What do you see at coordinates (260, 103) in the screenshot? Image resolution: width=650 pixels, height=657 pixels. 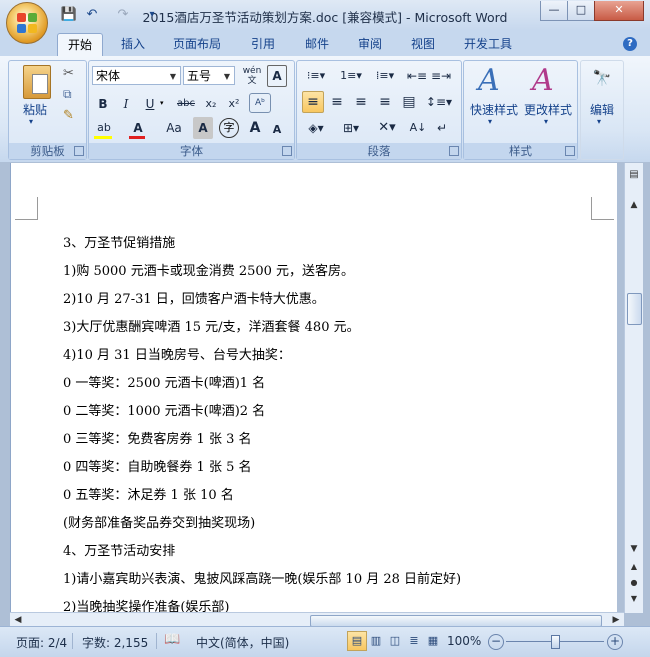 I see `clear-formatting-icon: Aᵇ` at bounding box center [260, 103].